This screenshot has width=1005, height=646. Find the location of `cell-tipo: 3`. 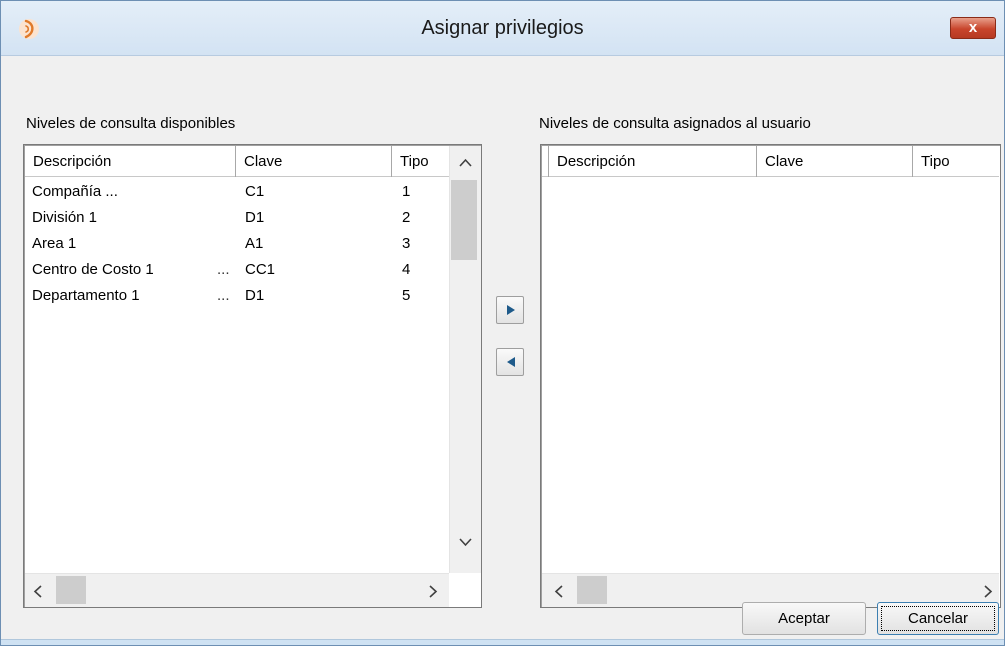

cell-tipo: 3 is located at coordinates (406, 243).